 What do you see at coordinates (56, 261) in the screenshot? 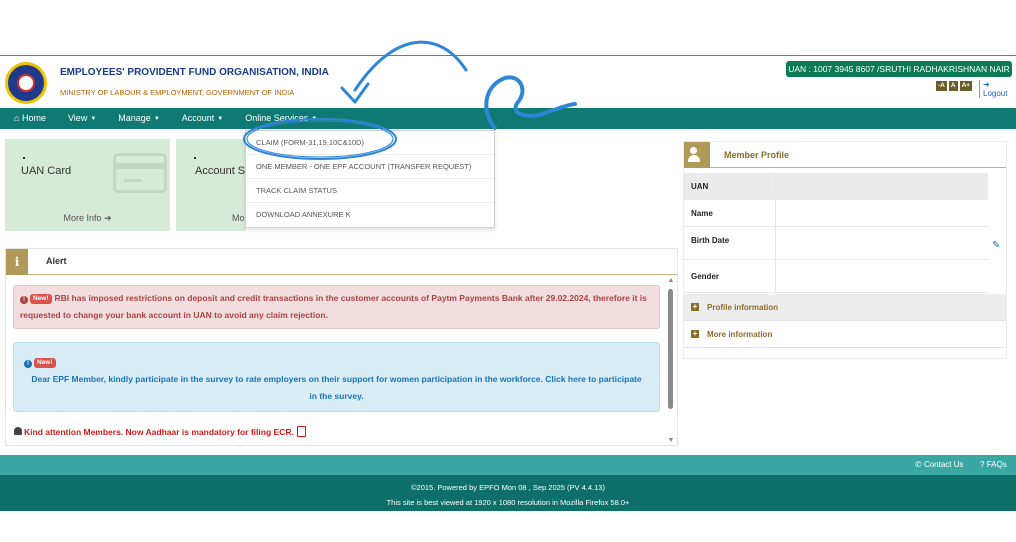
I see `alert-title: Alert` at bounding box center [56, 261].